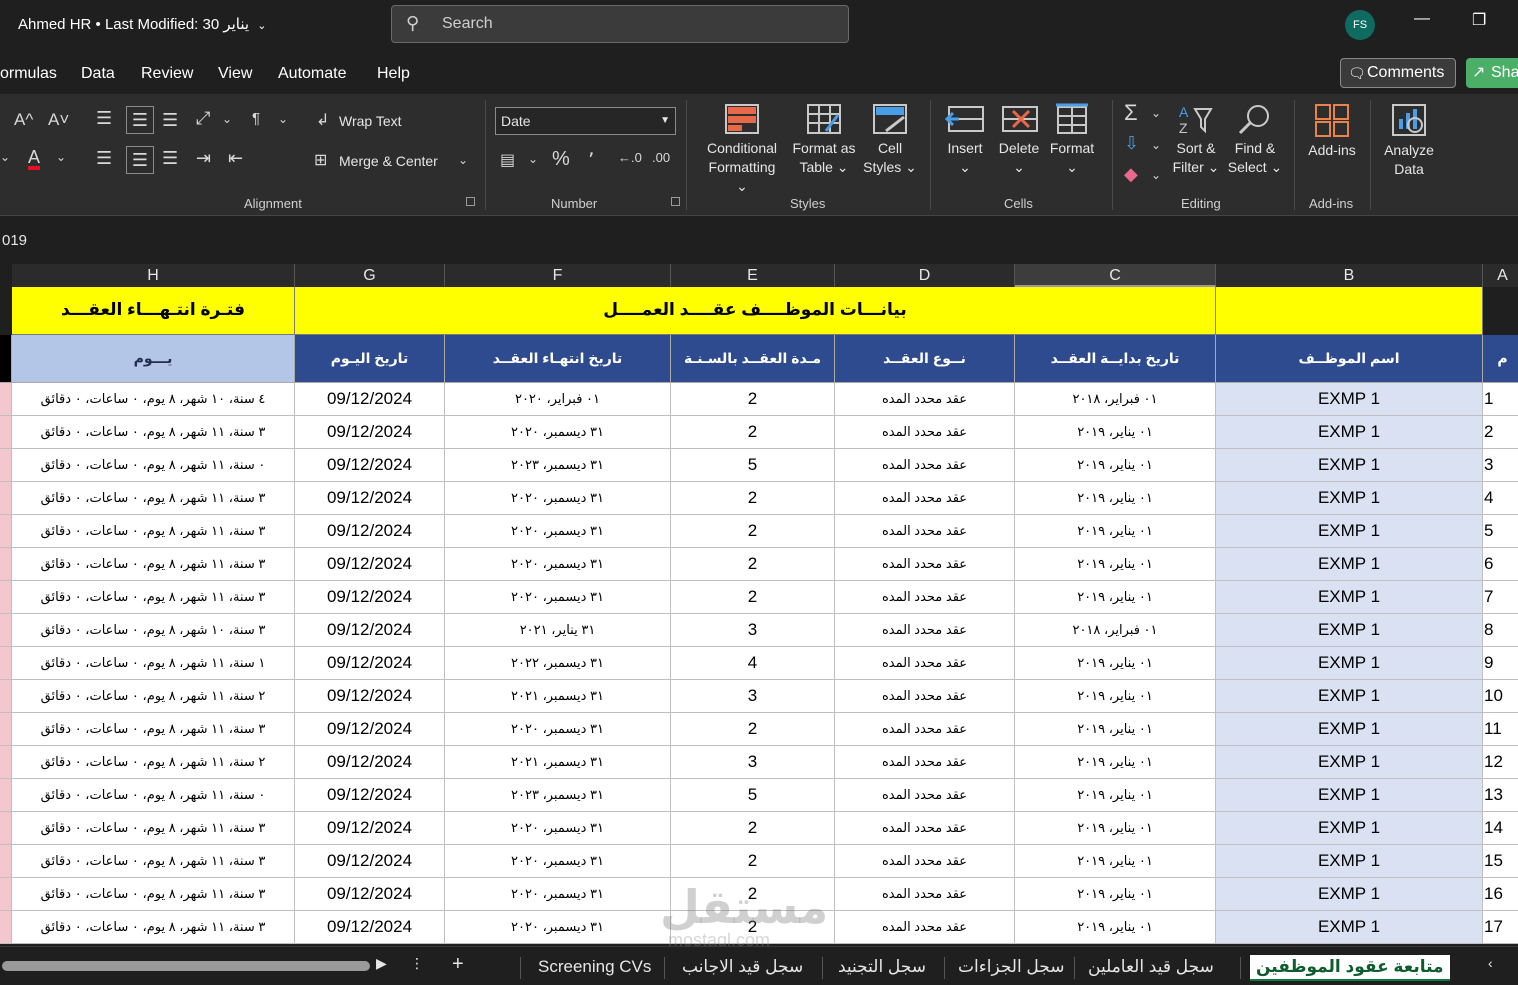 This screenshot has width=1518, height=985. Describe the element at coordinates (186, 966) in the screenshot. I see `horizontal-scrollbar` at that location.